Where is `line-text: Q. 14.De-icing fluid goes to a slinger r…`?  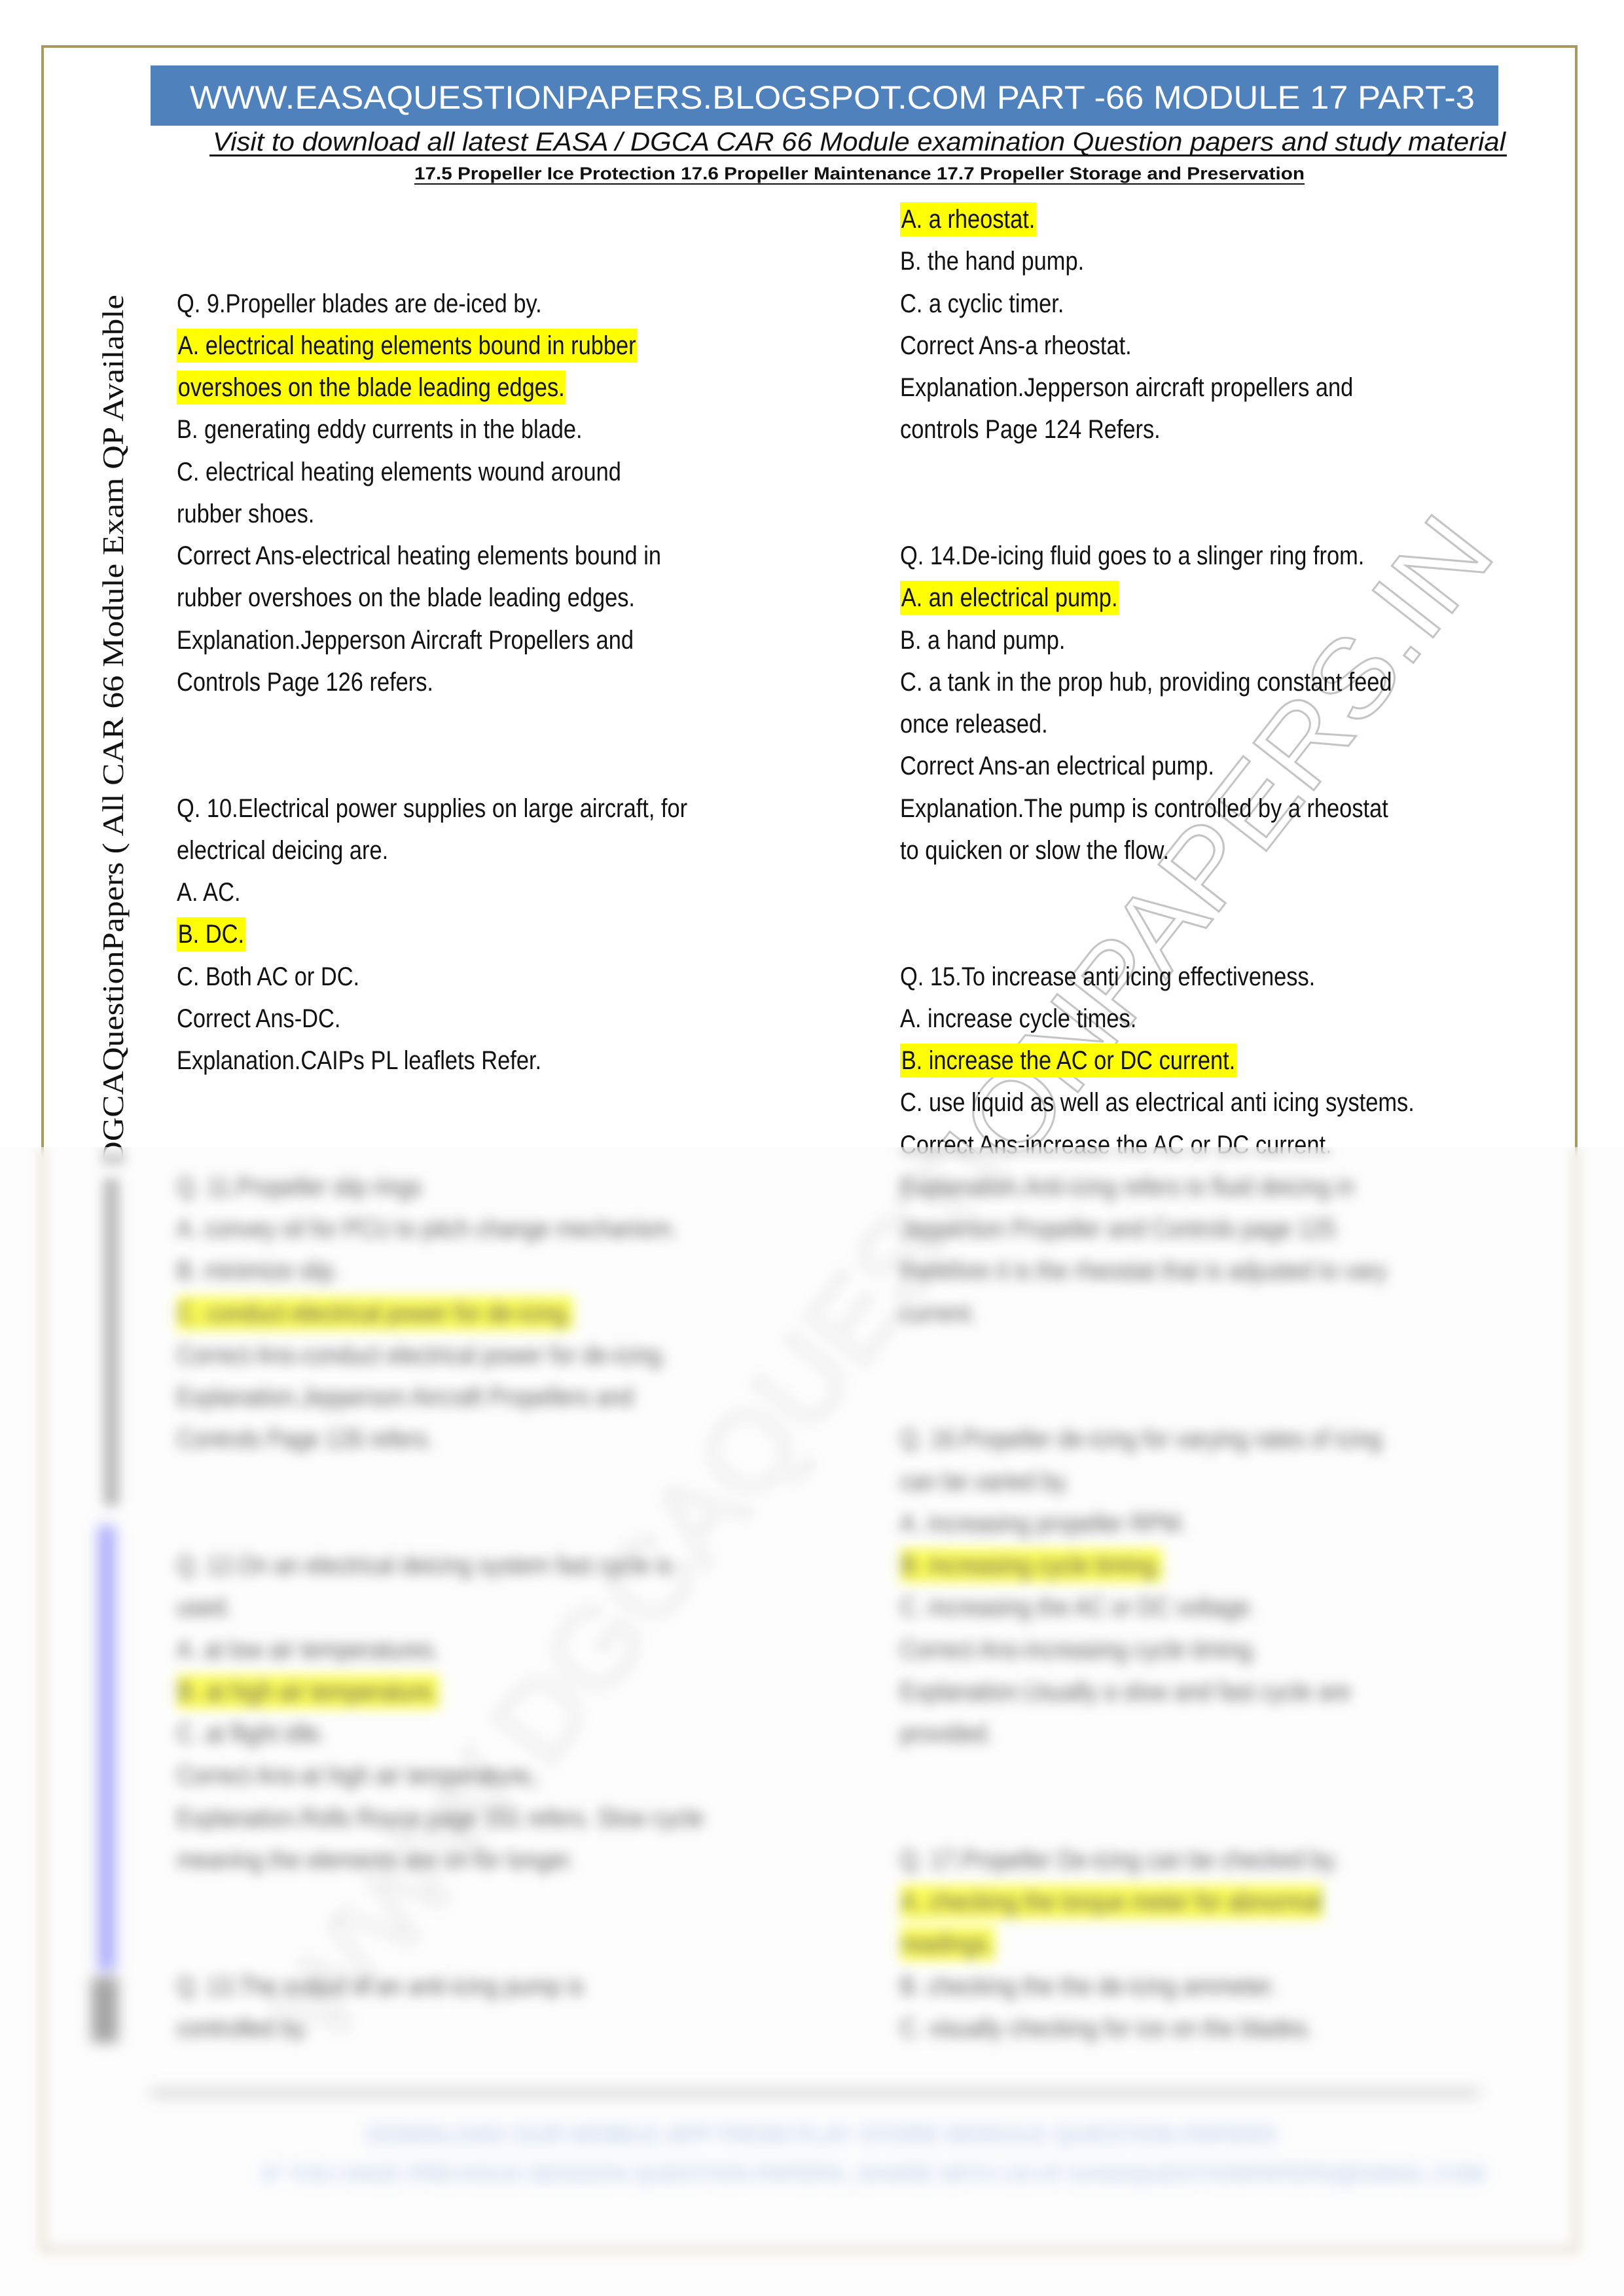
line-text: Q. 14.De-icing fluid goes to a slinger r… is located at coordinates (1132, 555).